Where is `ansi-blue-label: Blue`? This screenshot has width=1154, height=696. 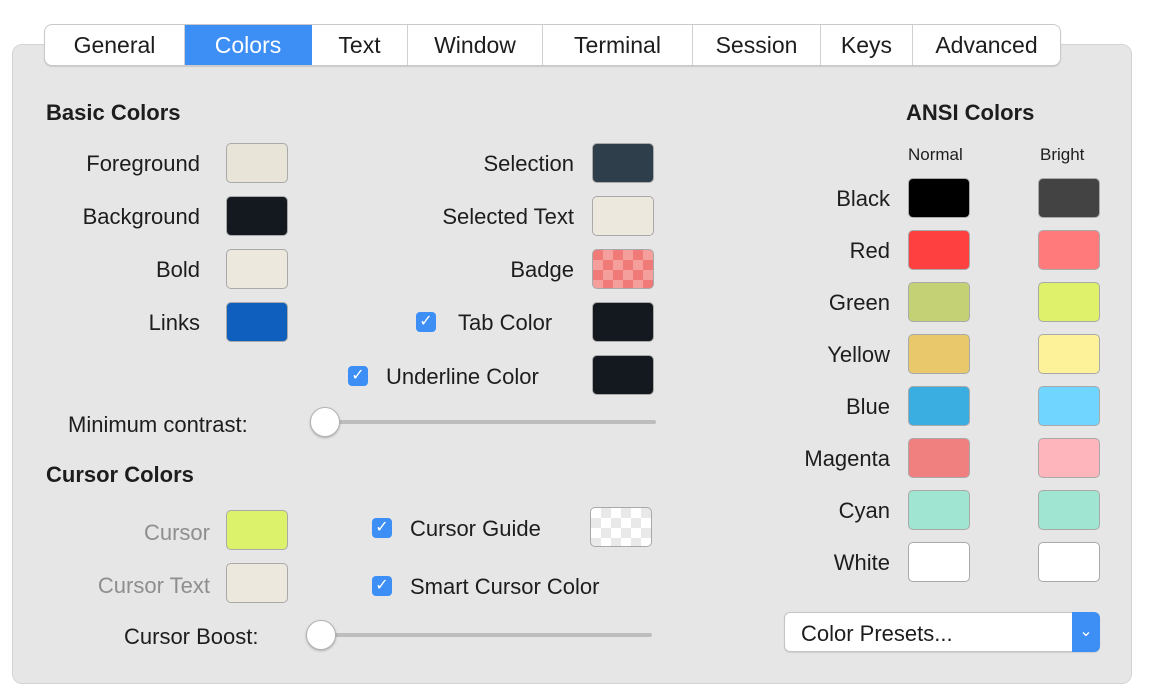 ansi-blue-label: Blue is located at coordinates (867, 406).